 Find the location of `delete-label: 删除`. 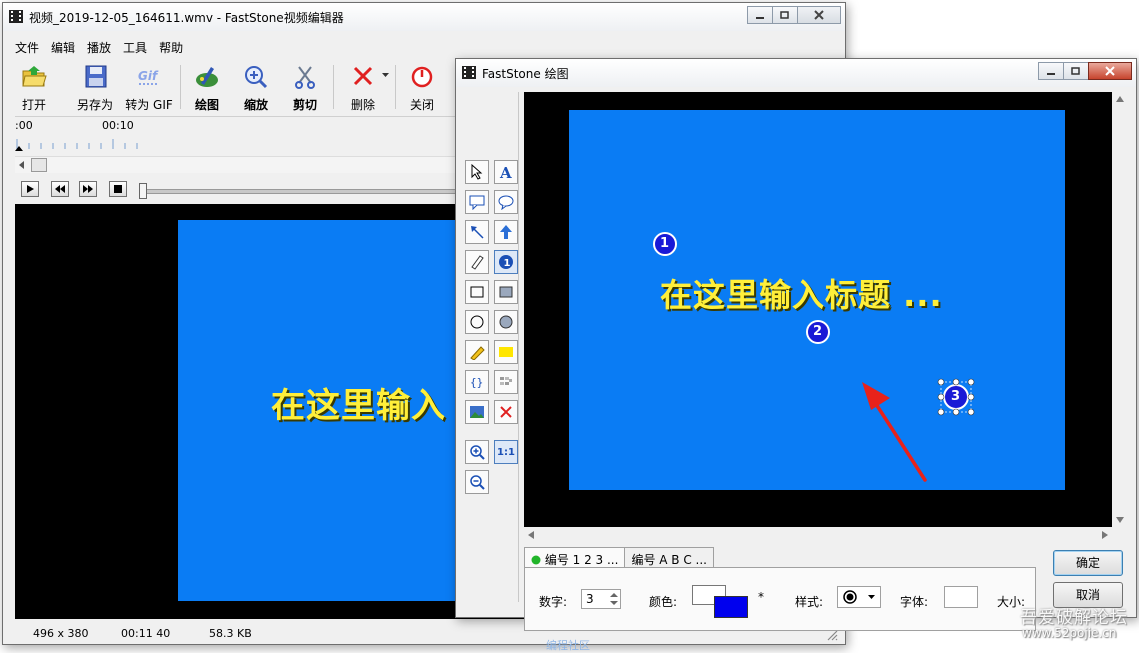

delete-label: 删除 is located at coordinates (362, 105).